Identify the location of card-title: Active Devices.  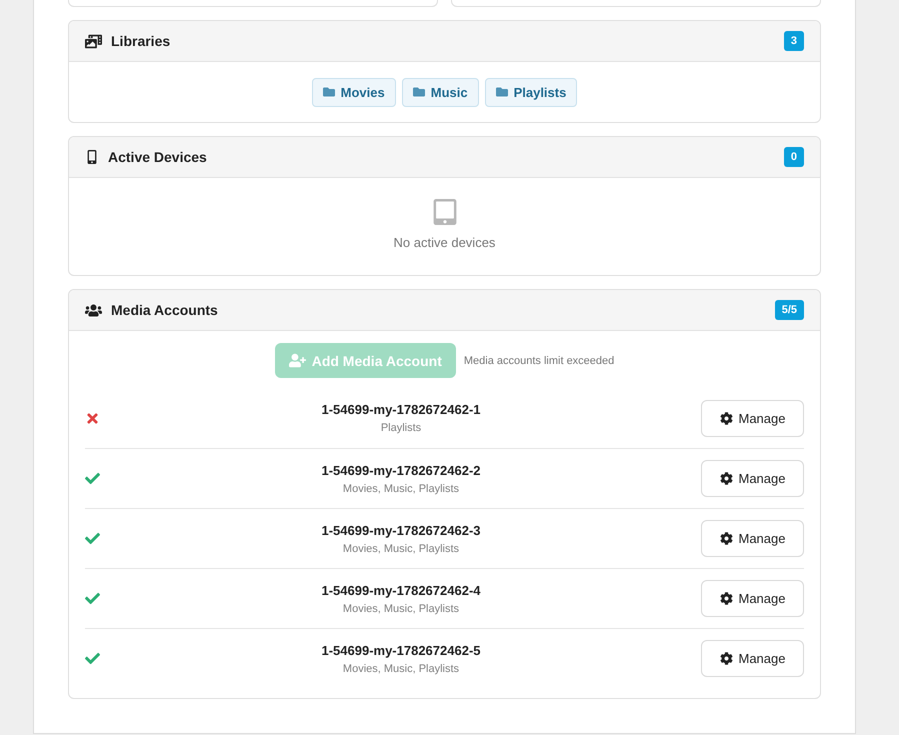
(158, 157).